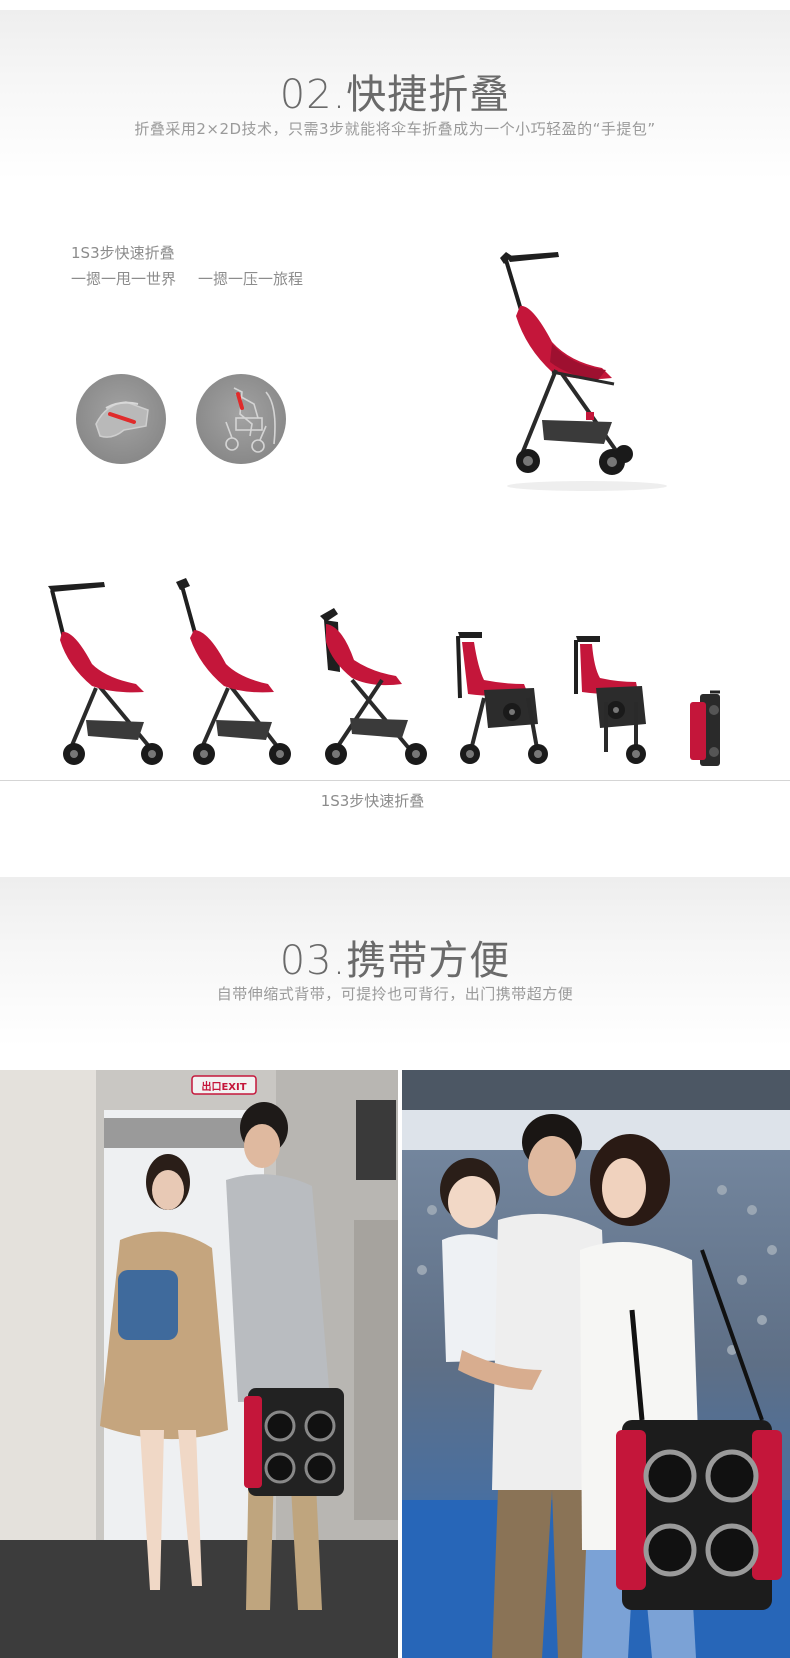 The height and width of the screenshot is (1658, 790). I want to click on section-title-carry: 03.携带方便, so click(395, 961).